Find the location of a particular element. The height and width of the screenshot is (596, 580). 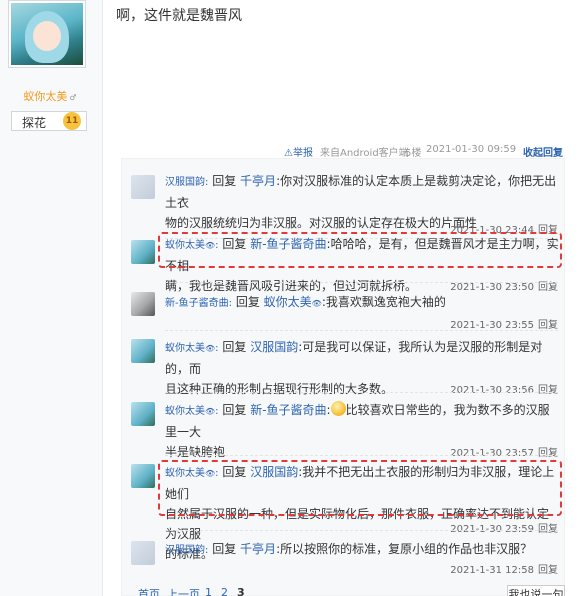

collapse-replies-button: 收起回复 is located at coordinates (543, 151).